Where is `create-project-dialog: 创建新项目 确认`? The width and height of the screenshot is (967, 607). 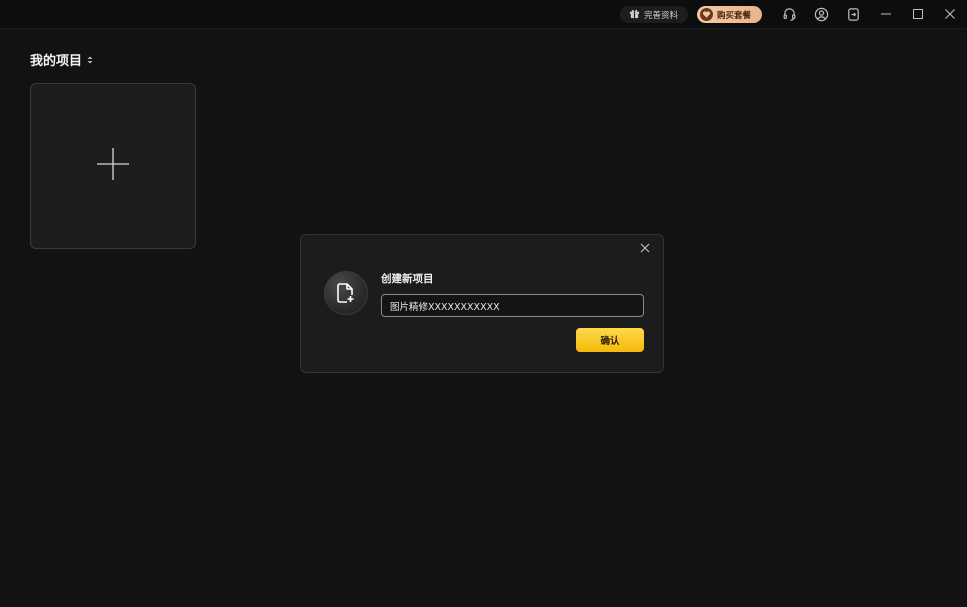
create-project-dialog: 创建新项目 确认 is located at coordinates (482, 303).